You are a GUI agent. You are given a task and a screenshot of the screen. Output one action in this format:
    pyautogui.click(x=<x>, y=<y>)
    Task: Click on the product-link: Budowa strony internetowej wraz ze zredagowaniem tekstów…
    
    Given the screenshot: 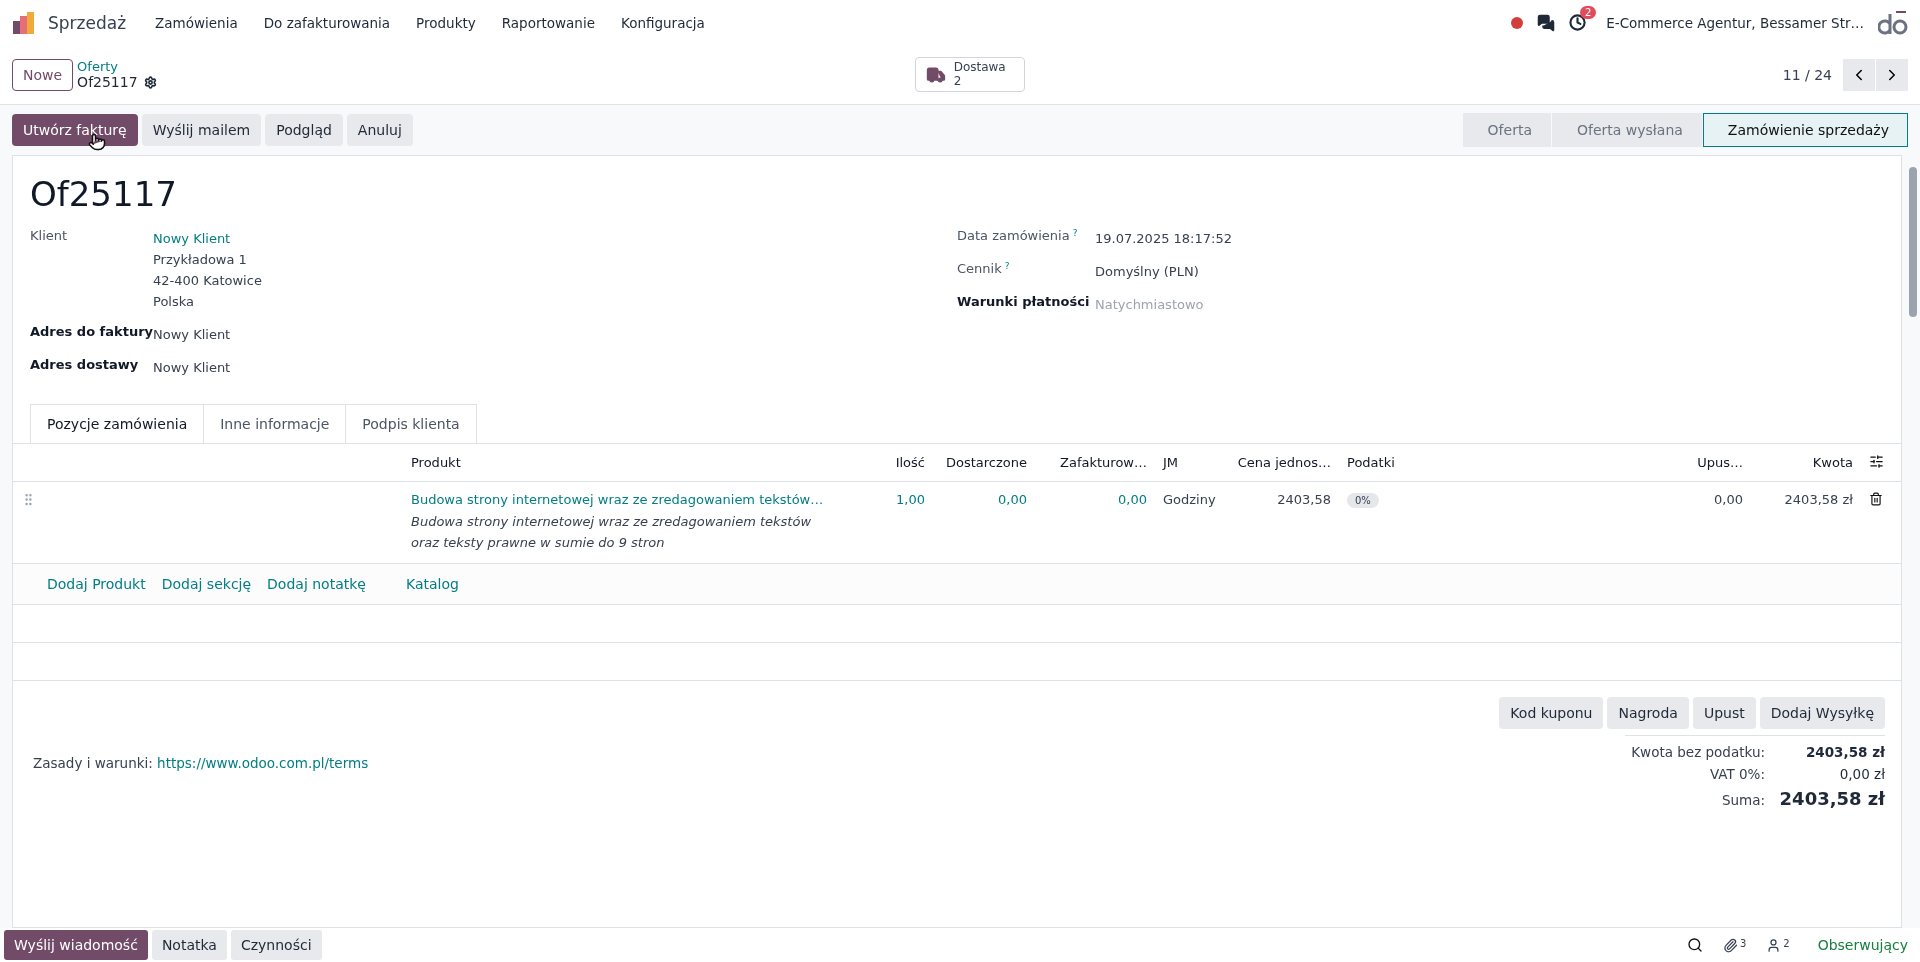 What is the action you would take?
    pyautogui.click(x=617, y=499)
    